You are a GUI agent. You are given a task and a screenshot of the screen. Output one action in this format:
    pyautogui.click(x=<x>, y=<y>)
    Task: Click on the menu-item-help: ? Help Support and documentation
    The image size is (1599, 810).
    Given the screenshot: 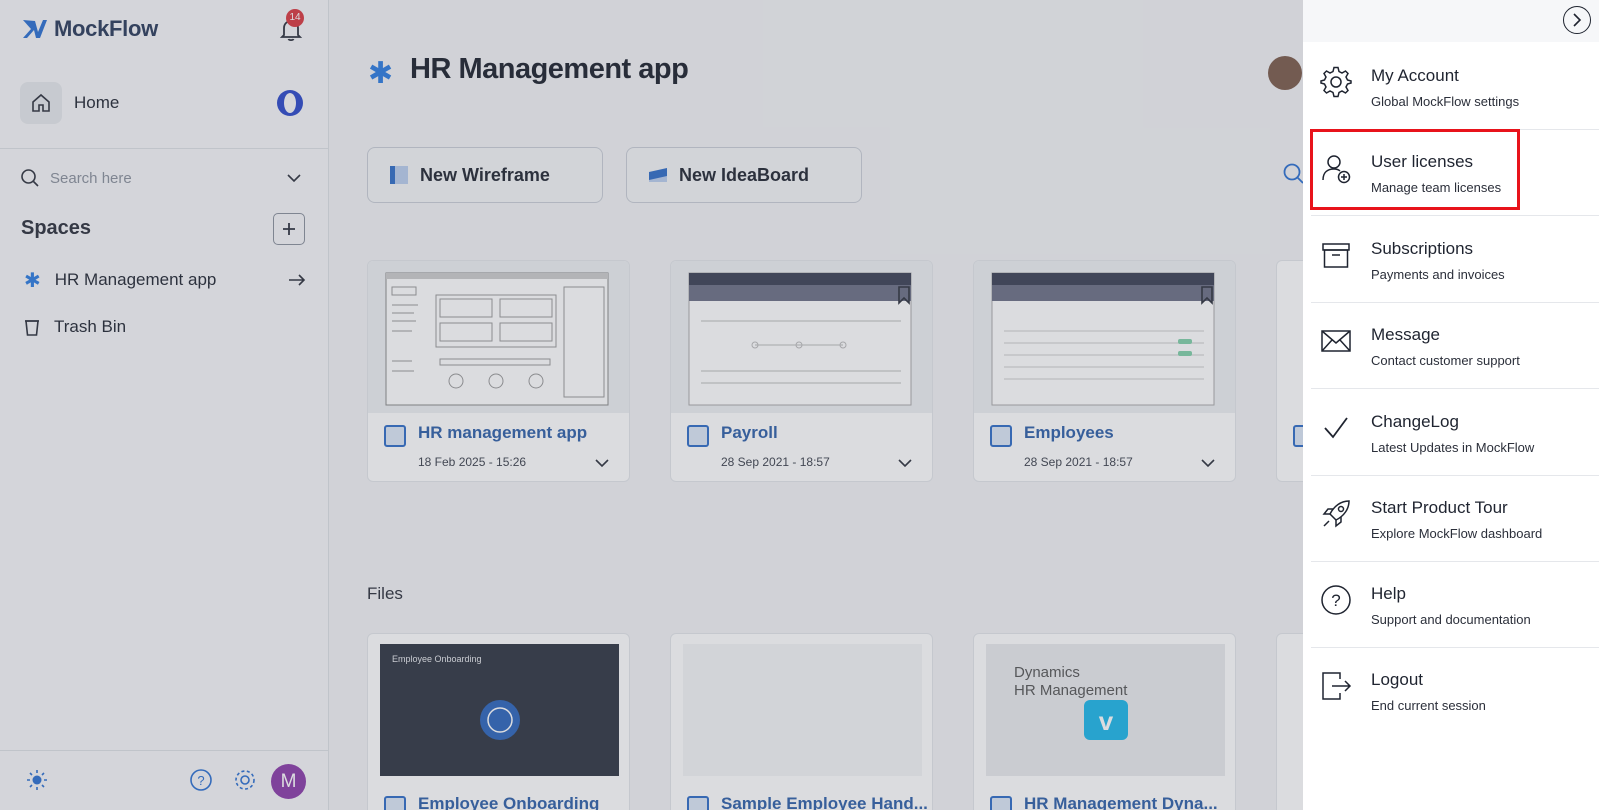 What is the action you would take?
    pyautogui.click(x=1455, y=605)
    